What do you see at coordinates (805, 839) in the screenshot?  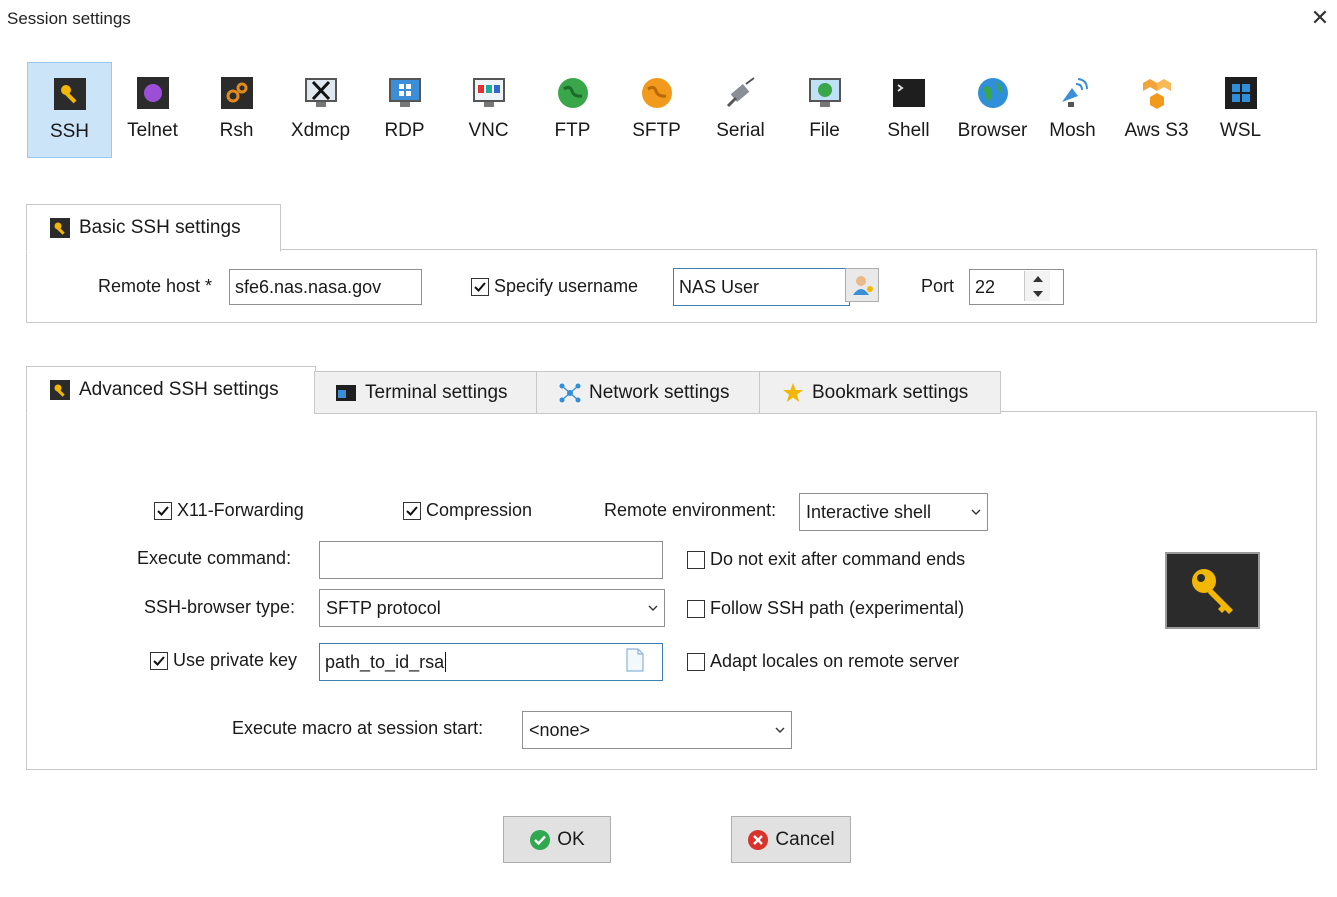 I see `cancel-label: Cancel` at bounding box center [805, 839].